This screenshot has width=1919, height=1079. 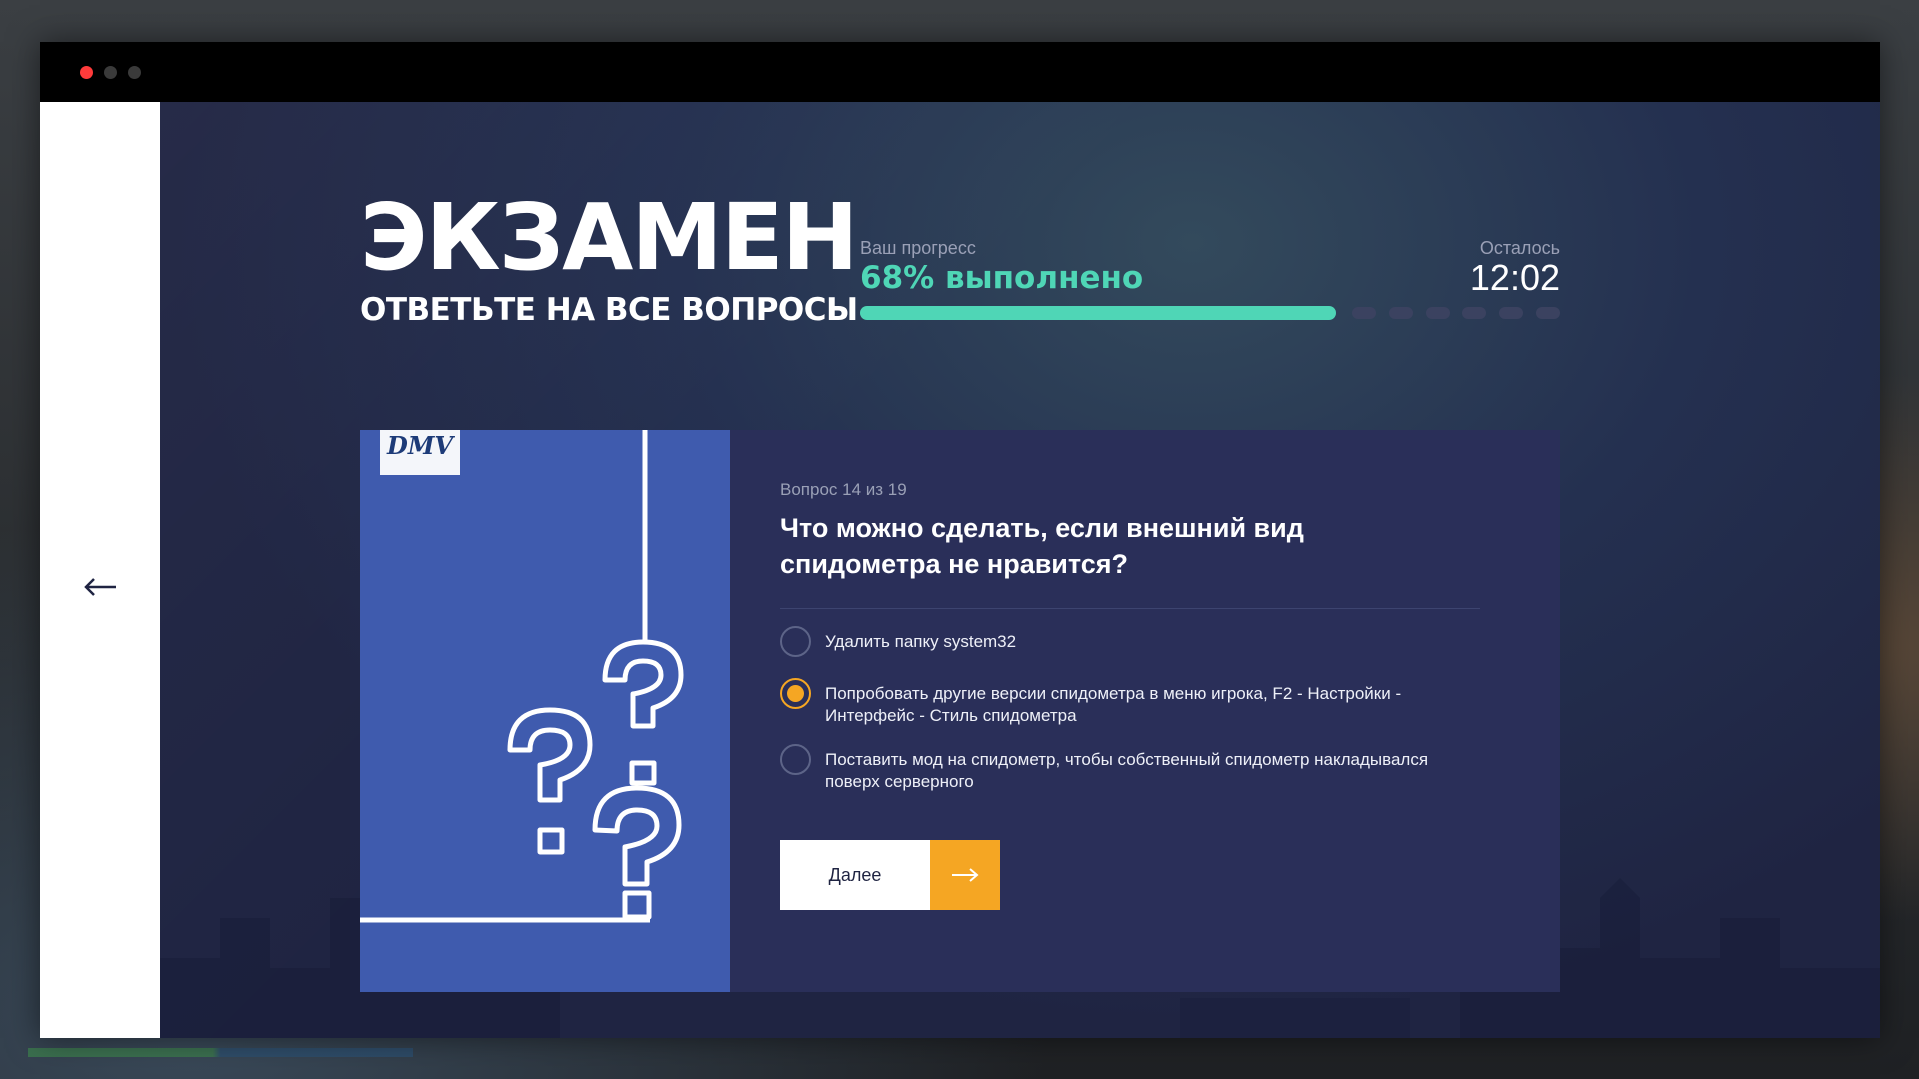 What do you see at coordinates (420, 452) in the screenshot?
I see `dmv-logo: DMV` at bounding box center [420, 452].